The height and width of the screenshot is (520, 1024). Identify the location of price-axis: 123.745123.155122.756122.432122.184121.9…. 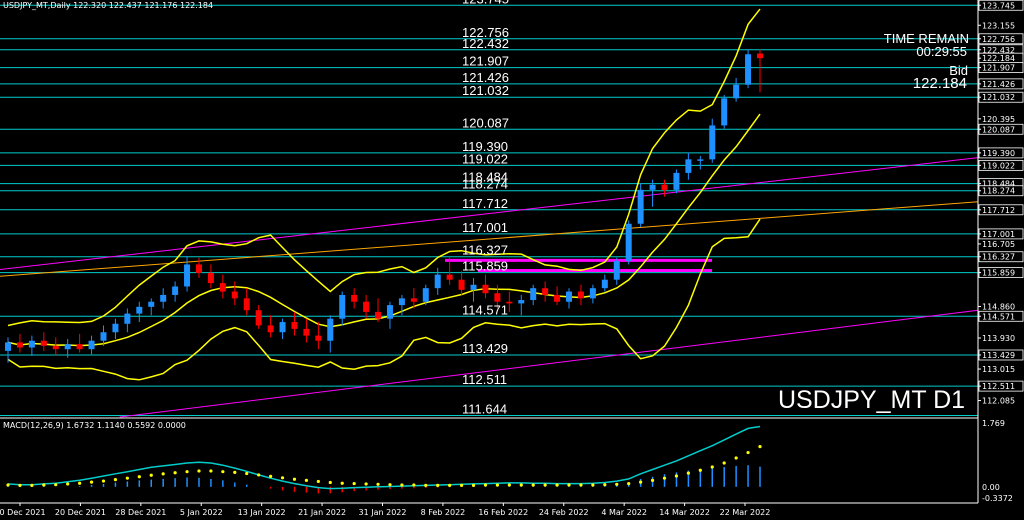
(1001, 203).